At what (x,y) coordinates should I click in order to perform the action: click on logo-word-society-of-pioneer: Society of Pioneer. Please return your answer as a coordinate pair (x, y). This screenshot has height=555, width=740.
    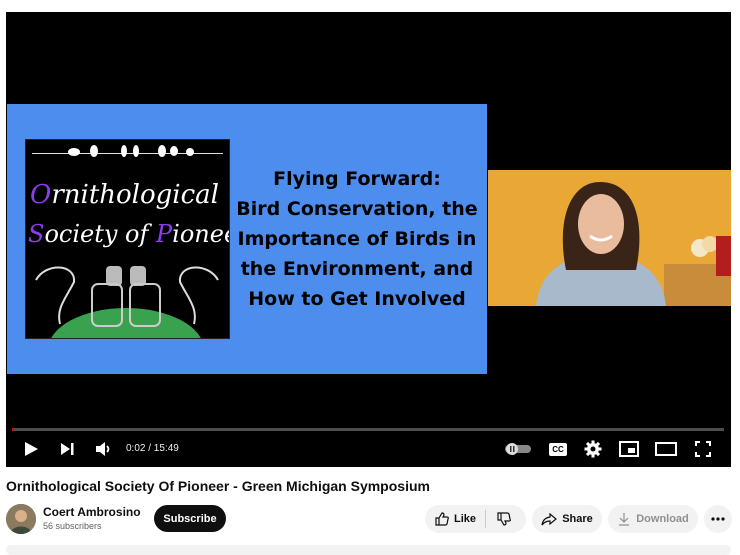
    Looking at the image, I should click on (128, 234).